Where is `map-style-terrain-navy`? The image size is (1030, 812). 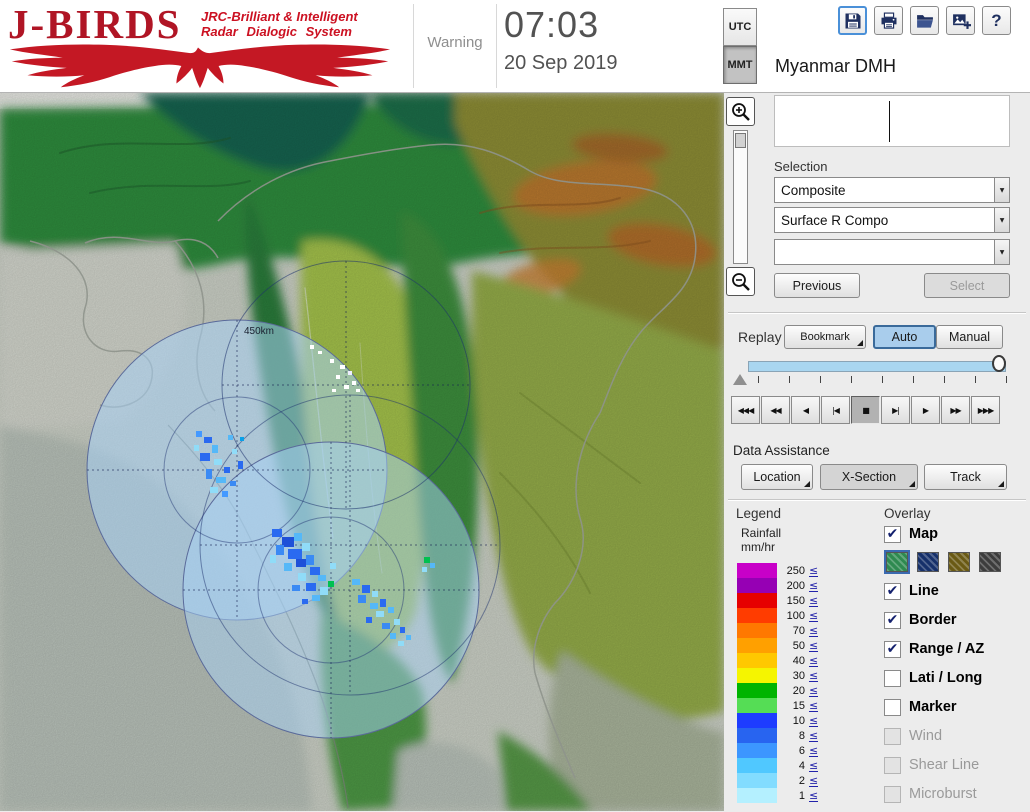 map-style-terrain-navy is located at coordinates (928, 562).